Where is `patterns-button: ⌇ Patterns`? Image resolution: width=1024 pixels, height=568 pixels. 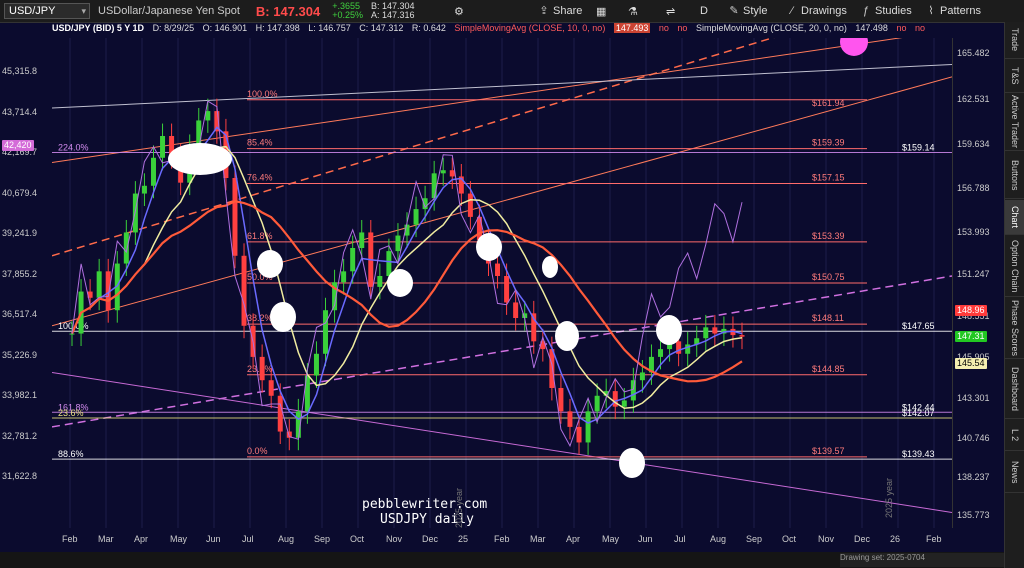 patterns-button: ⌇ Patterns is located at coordinates (953, 11).